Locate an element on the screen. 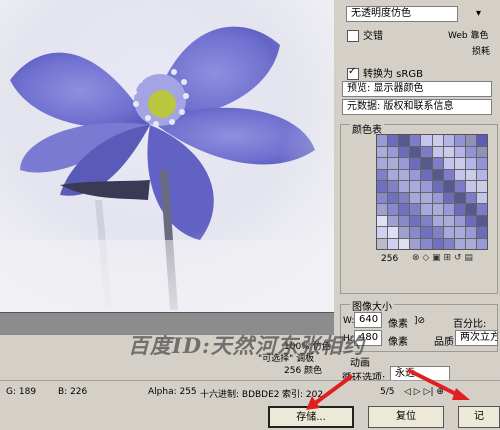  preview-select: 预览: 显示器颜色 is located at coordinates (417, 89).